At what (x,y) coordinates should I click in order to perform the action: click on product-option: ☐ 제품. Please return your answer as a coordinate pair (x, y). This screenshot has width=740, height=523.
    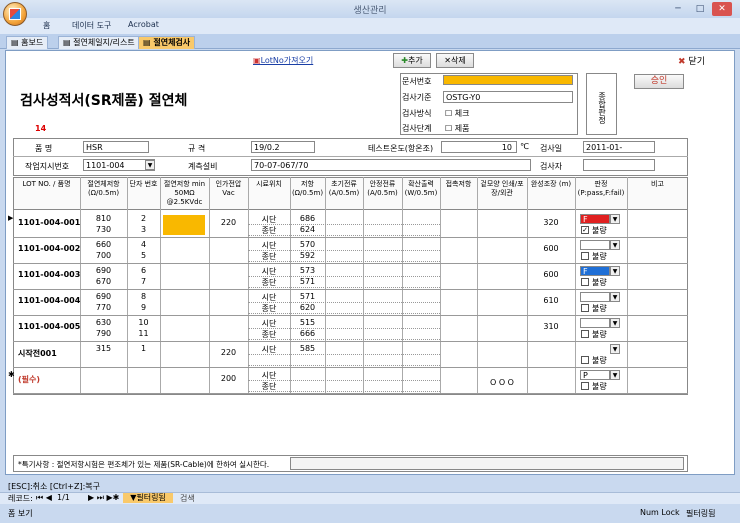
    Looking at the image, I should click on (457, 128).